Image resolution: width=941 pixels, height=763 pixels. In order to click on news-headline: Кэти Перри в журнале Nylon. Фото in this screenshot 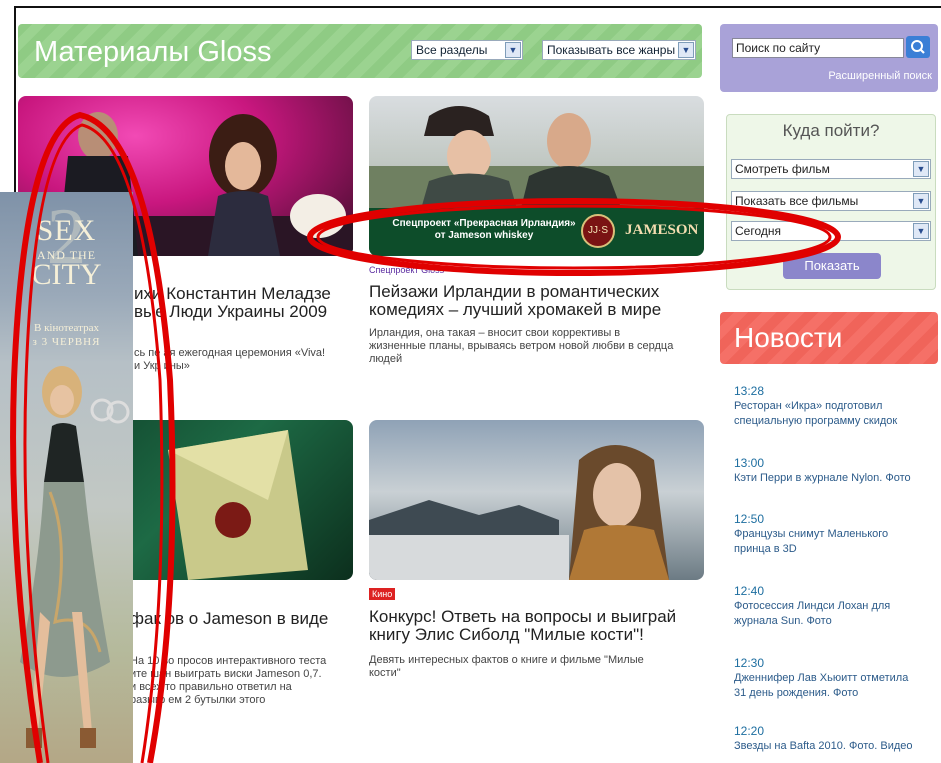, I will do `click(836, 478)`.